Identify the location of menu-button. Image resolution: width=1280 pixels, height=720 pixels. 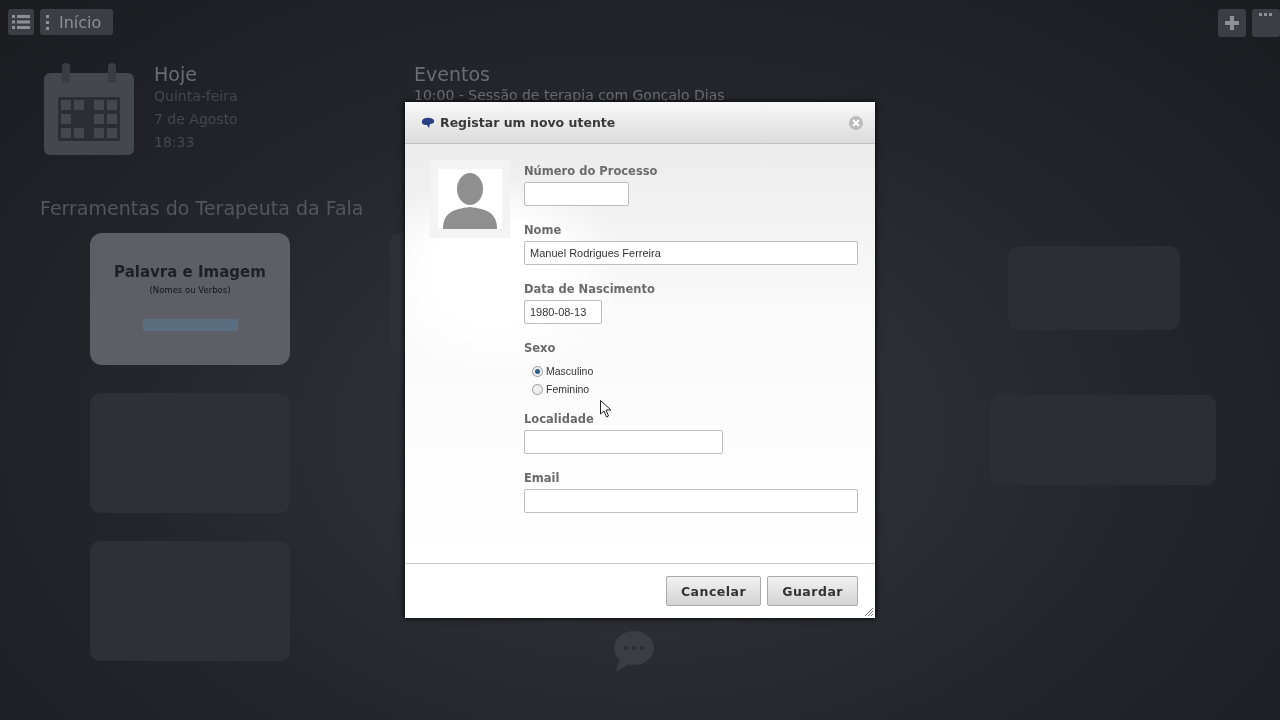
(21, 22).